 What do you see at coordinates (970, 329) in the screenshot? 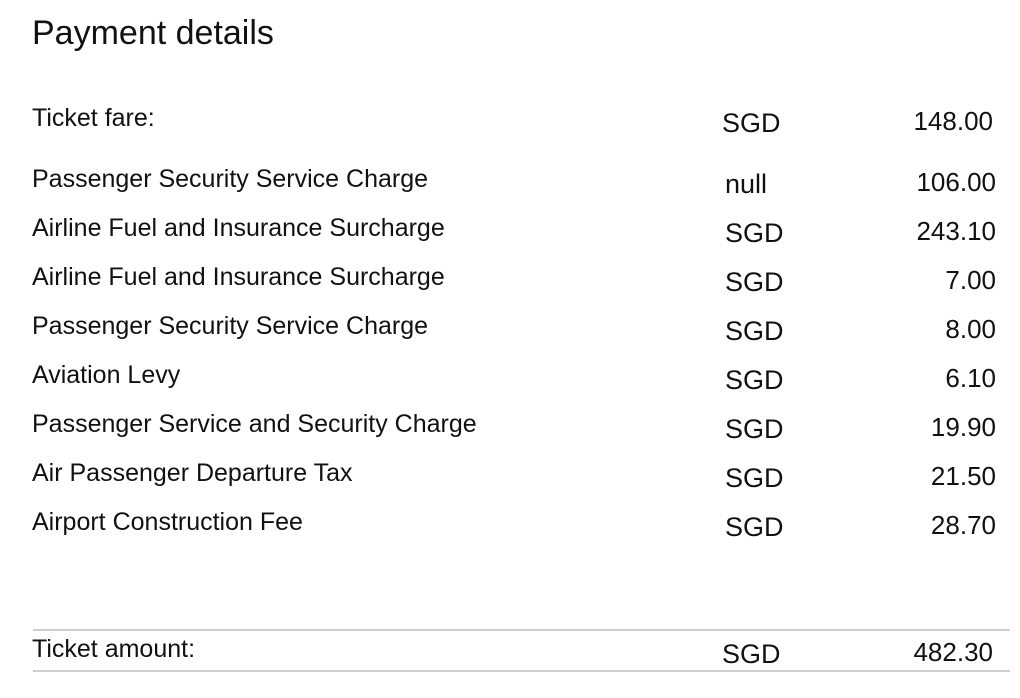
I see `charge-amount: 8.00` at bounding box center [970, 329].